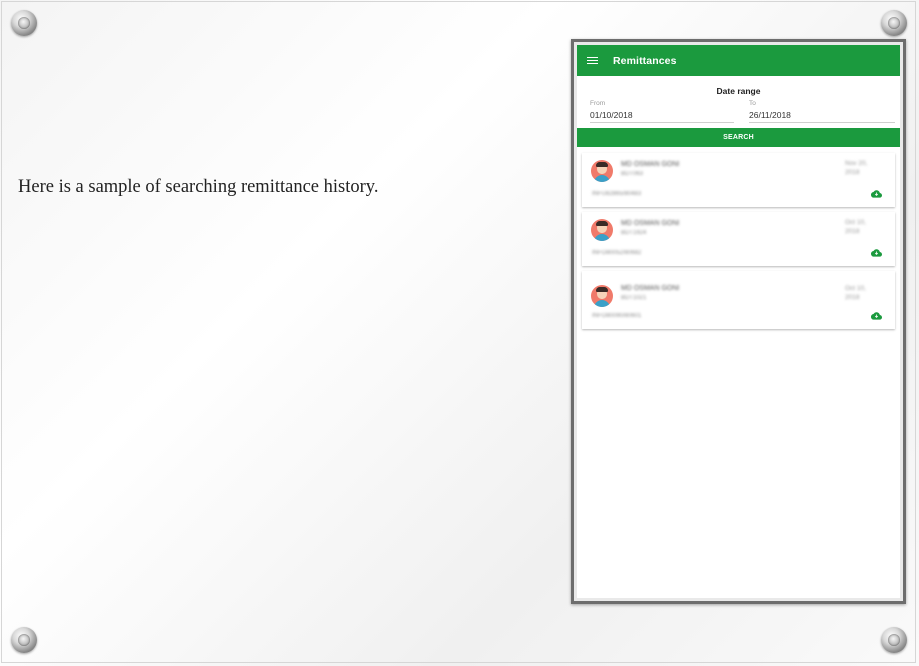 This screenshot has height=666, width=919. I want to click on remittance-id: INFO80090/80601, so click(617, 316).